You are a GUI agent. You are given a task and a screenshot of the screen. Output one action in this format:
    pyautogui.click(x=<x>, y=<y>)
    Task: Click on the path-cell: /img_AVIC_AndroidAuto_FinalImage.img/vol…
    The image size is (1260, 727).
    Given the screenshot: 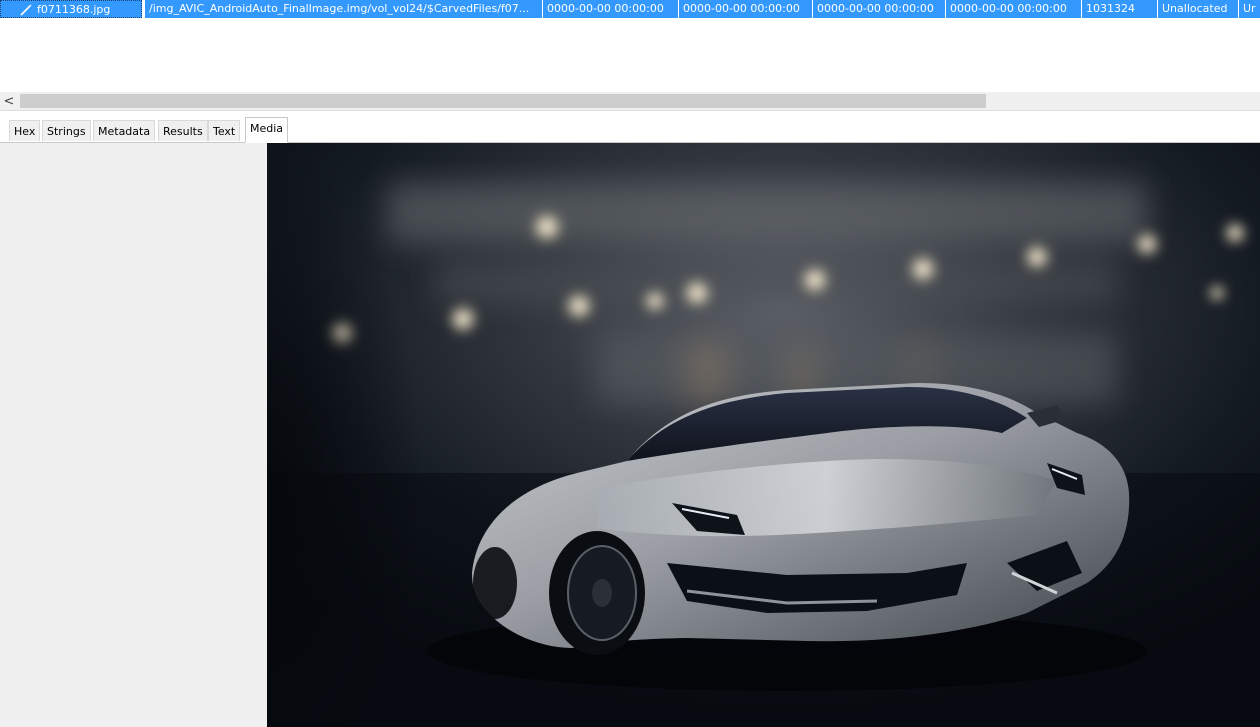 What is the action you would take?
    pyautogui.click(x=344, y=9)
    